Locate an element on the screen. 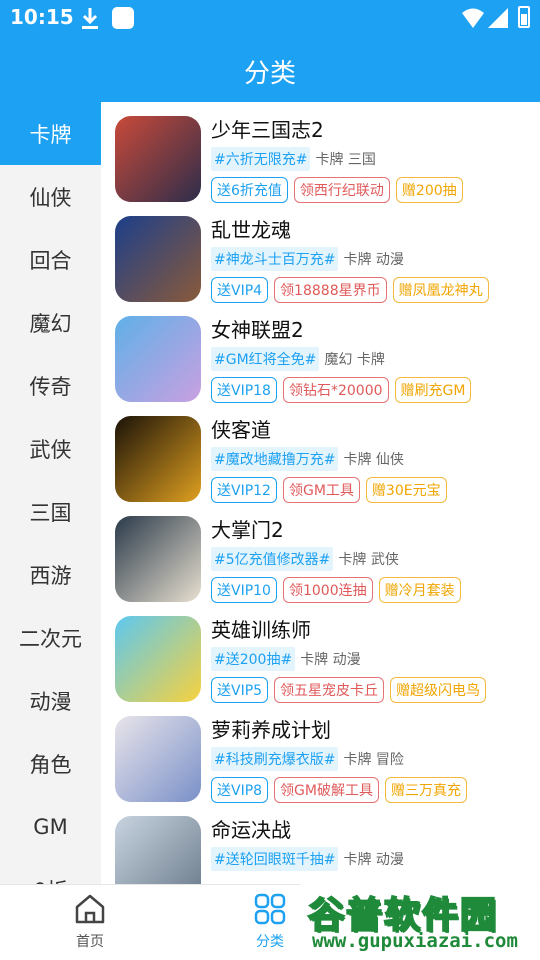 This screenshot has height=960, width=540. game-name: 女神联盟2 is located at coordinates (257, 330).